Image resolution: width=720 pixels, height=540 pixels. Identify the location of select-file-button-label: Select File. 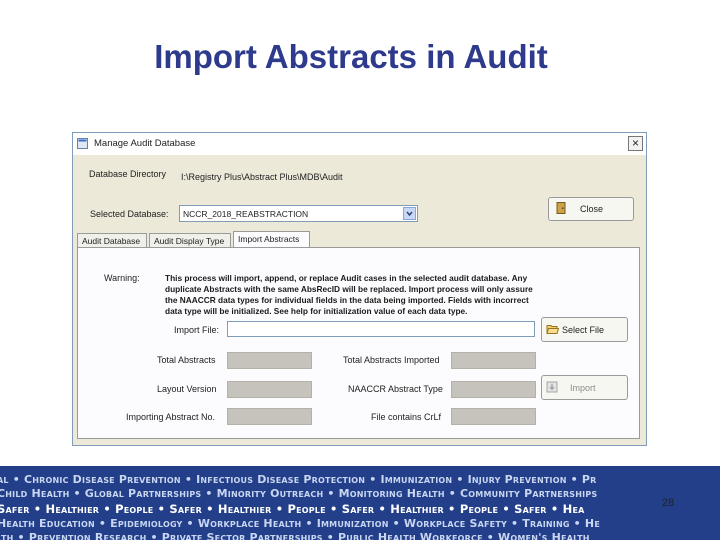
(583, 329).